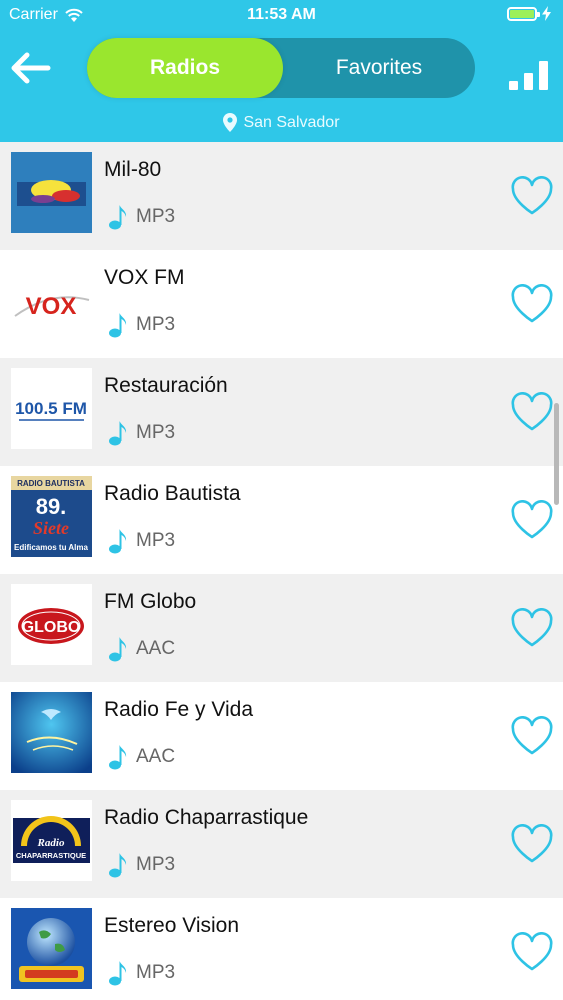  I want to click on location-indicator: San Salvador, so click(281, 122).